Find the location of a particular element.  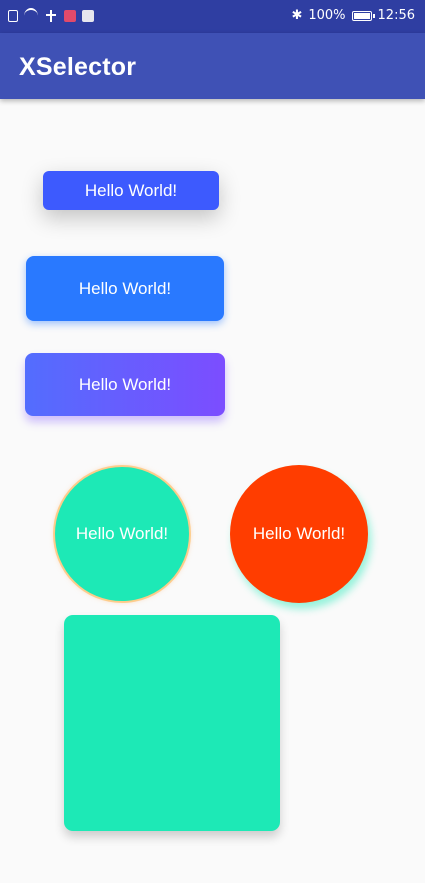

app-title: XSelector is located at coordinates (78, 67).